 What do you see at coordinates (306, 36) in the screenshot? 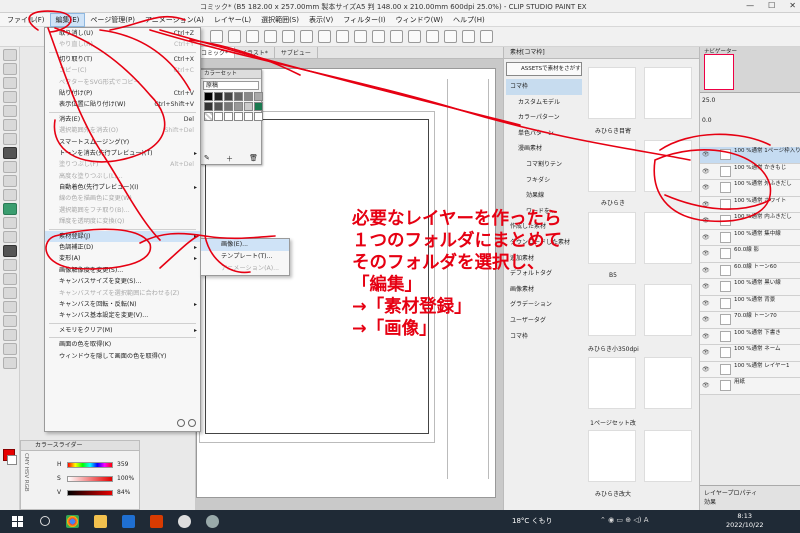
I see `clear-icon` at bounding box center [306, 36].